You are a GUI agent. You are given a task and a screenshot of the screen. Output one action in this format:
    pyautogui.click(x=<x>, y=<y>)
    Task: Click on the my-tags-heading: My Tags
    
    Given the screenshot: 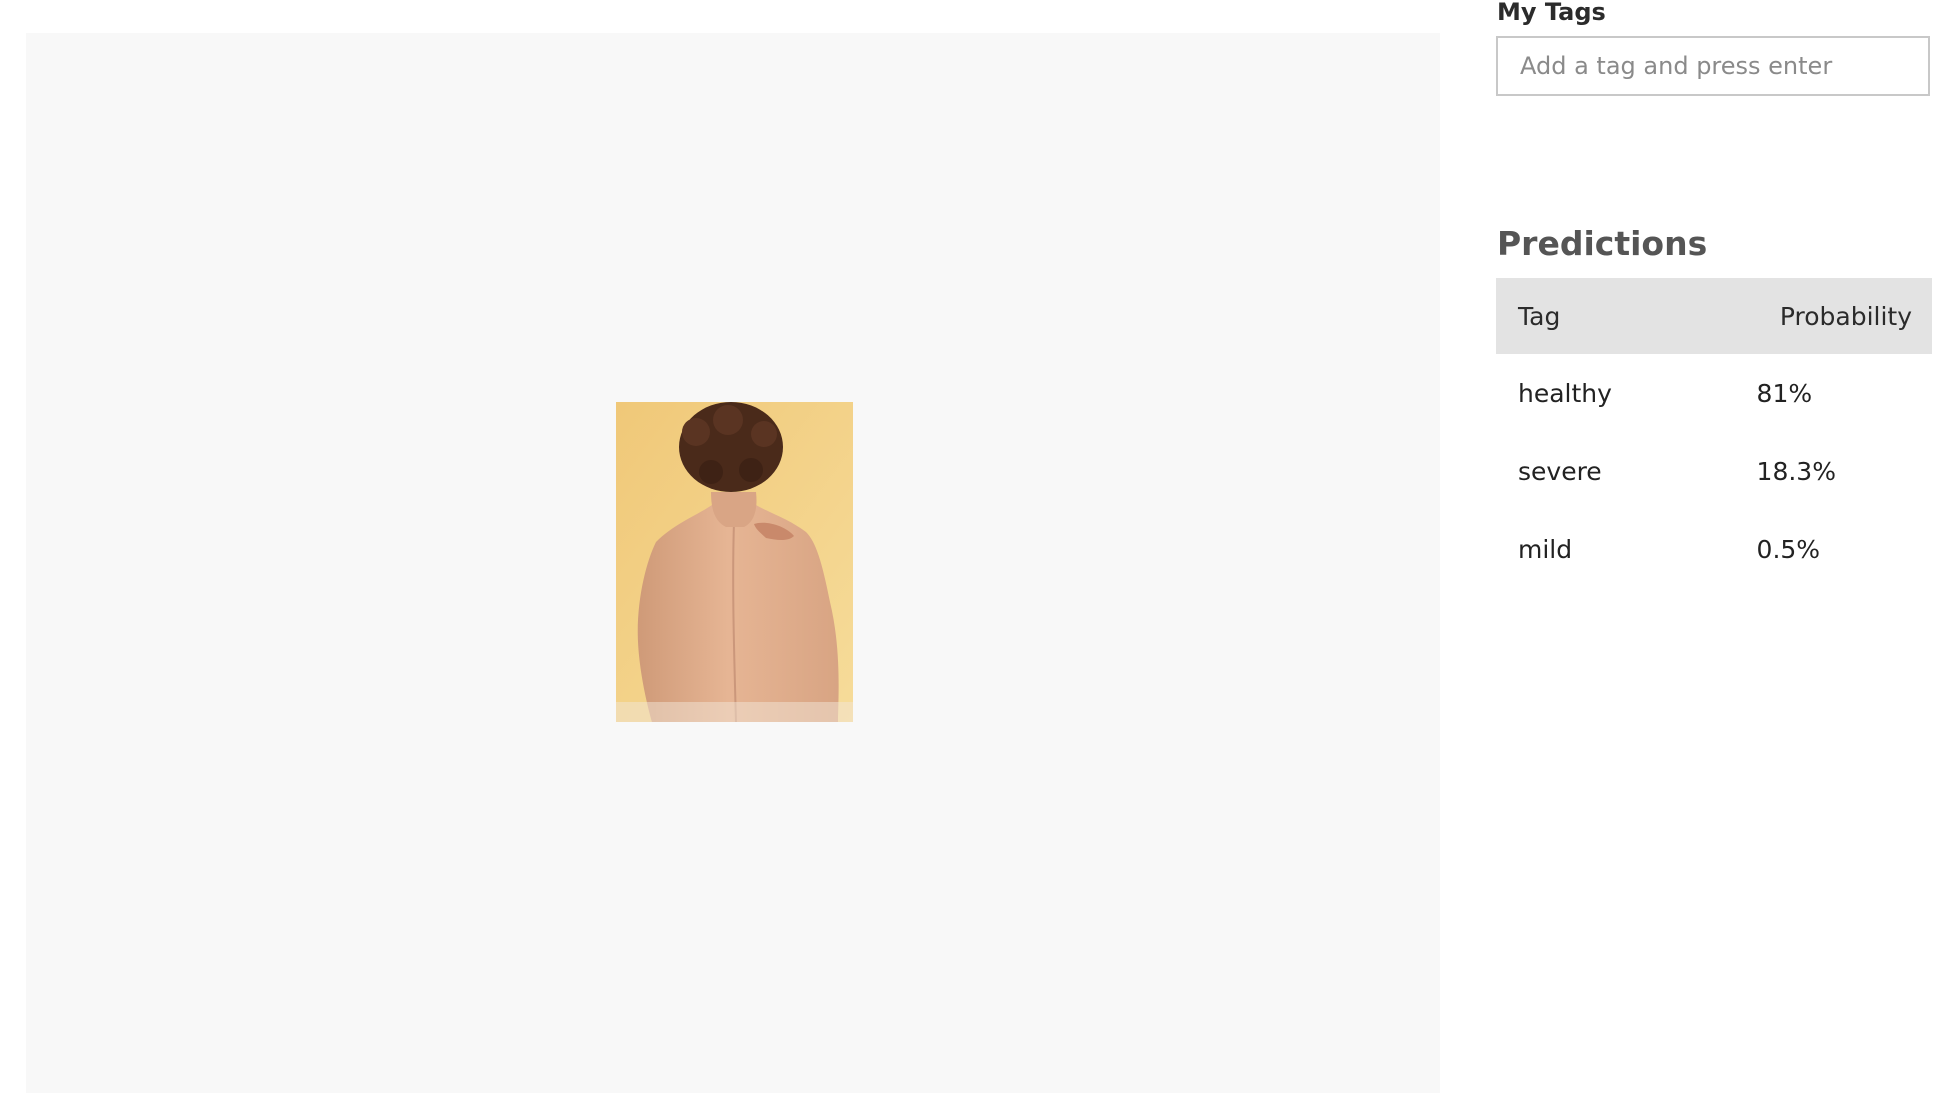 What is the action you would take?
    pyautogui.click(x=1551, y=13)
    